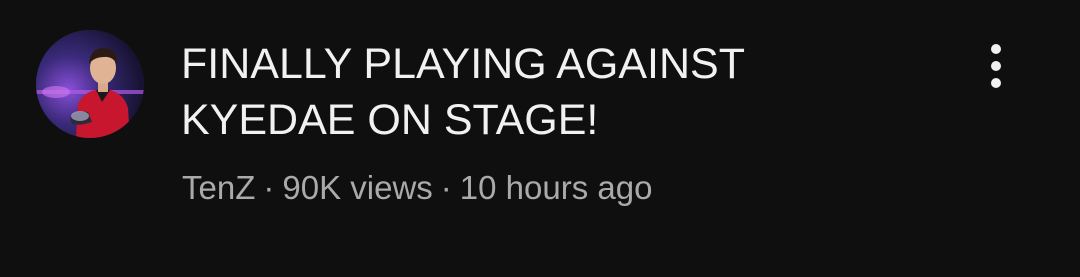 This screenshot has height=277, width=1080. Describe the element at coordinates (218, 187) in the screenshot. I see `channel-name: TenZ` at that location.